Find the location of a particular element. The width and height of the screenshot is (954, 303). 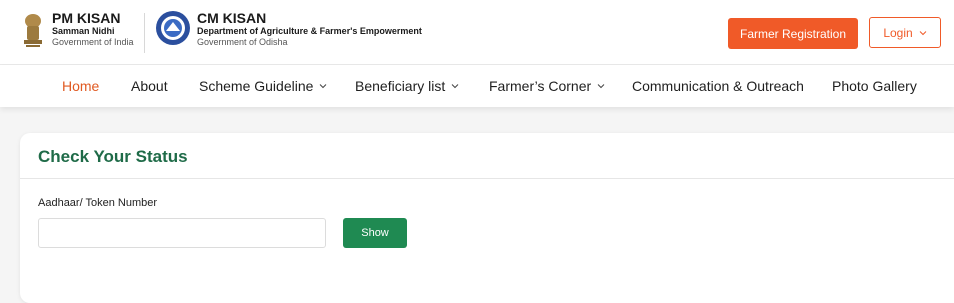

nav-item-label: Photo Gallery is located at coordinates (874, 86).